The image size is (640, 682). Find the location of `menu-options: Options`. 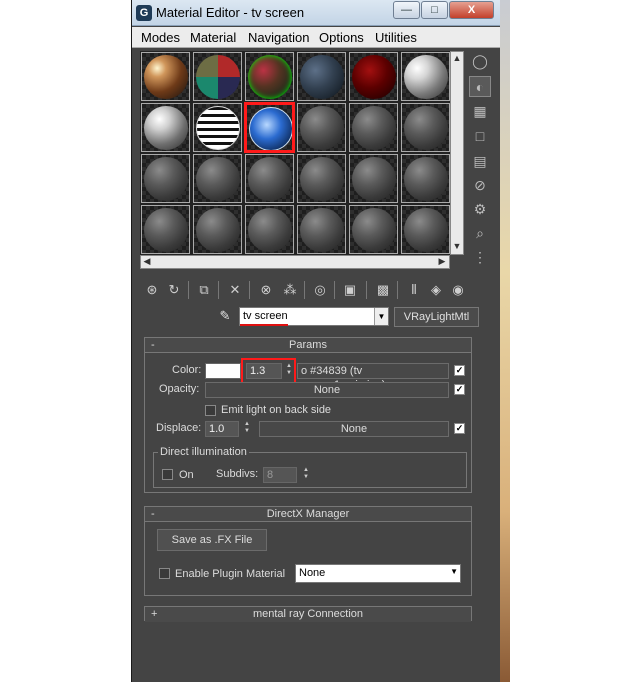

menu-options: Options is located at coordinates (341, 37).